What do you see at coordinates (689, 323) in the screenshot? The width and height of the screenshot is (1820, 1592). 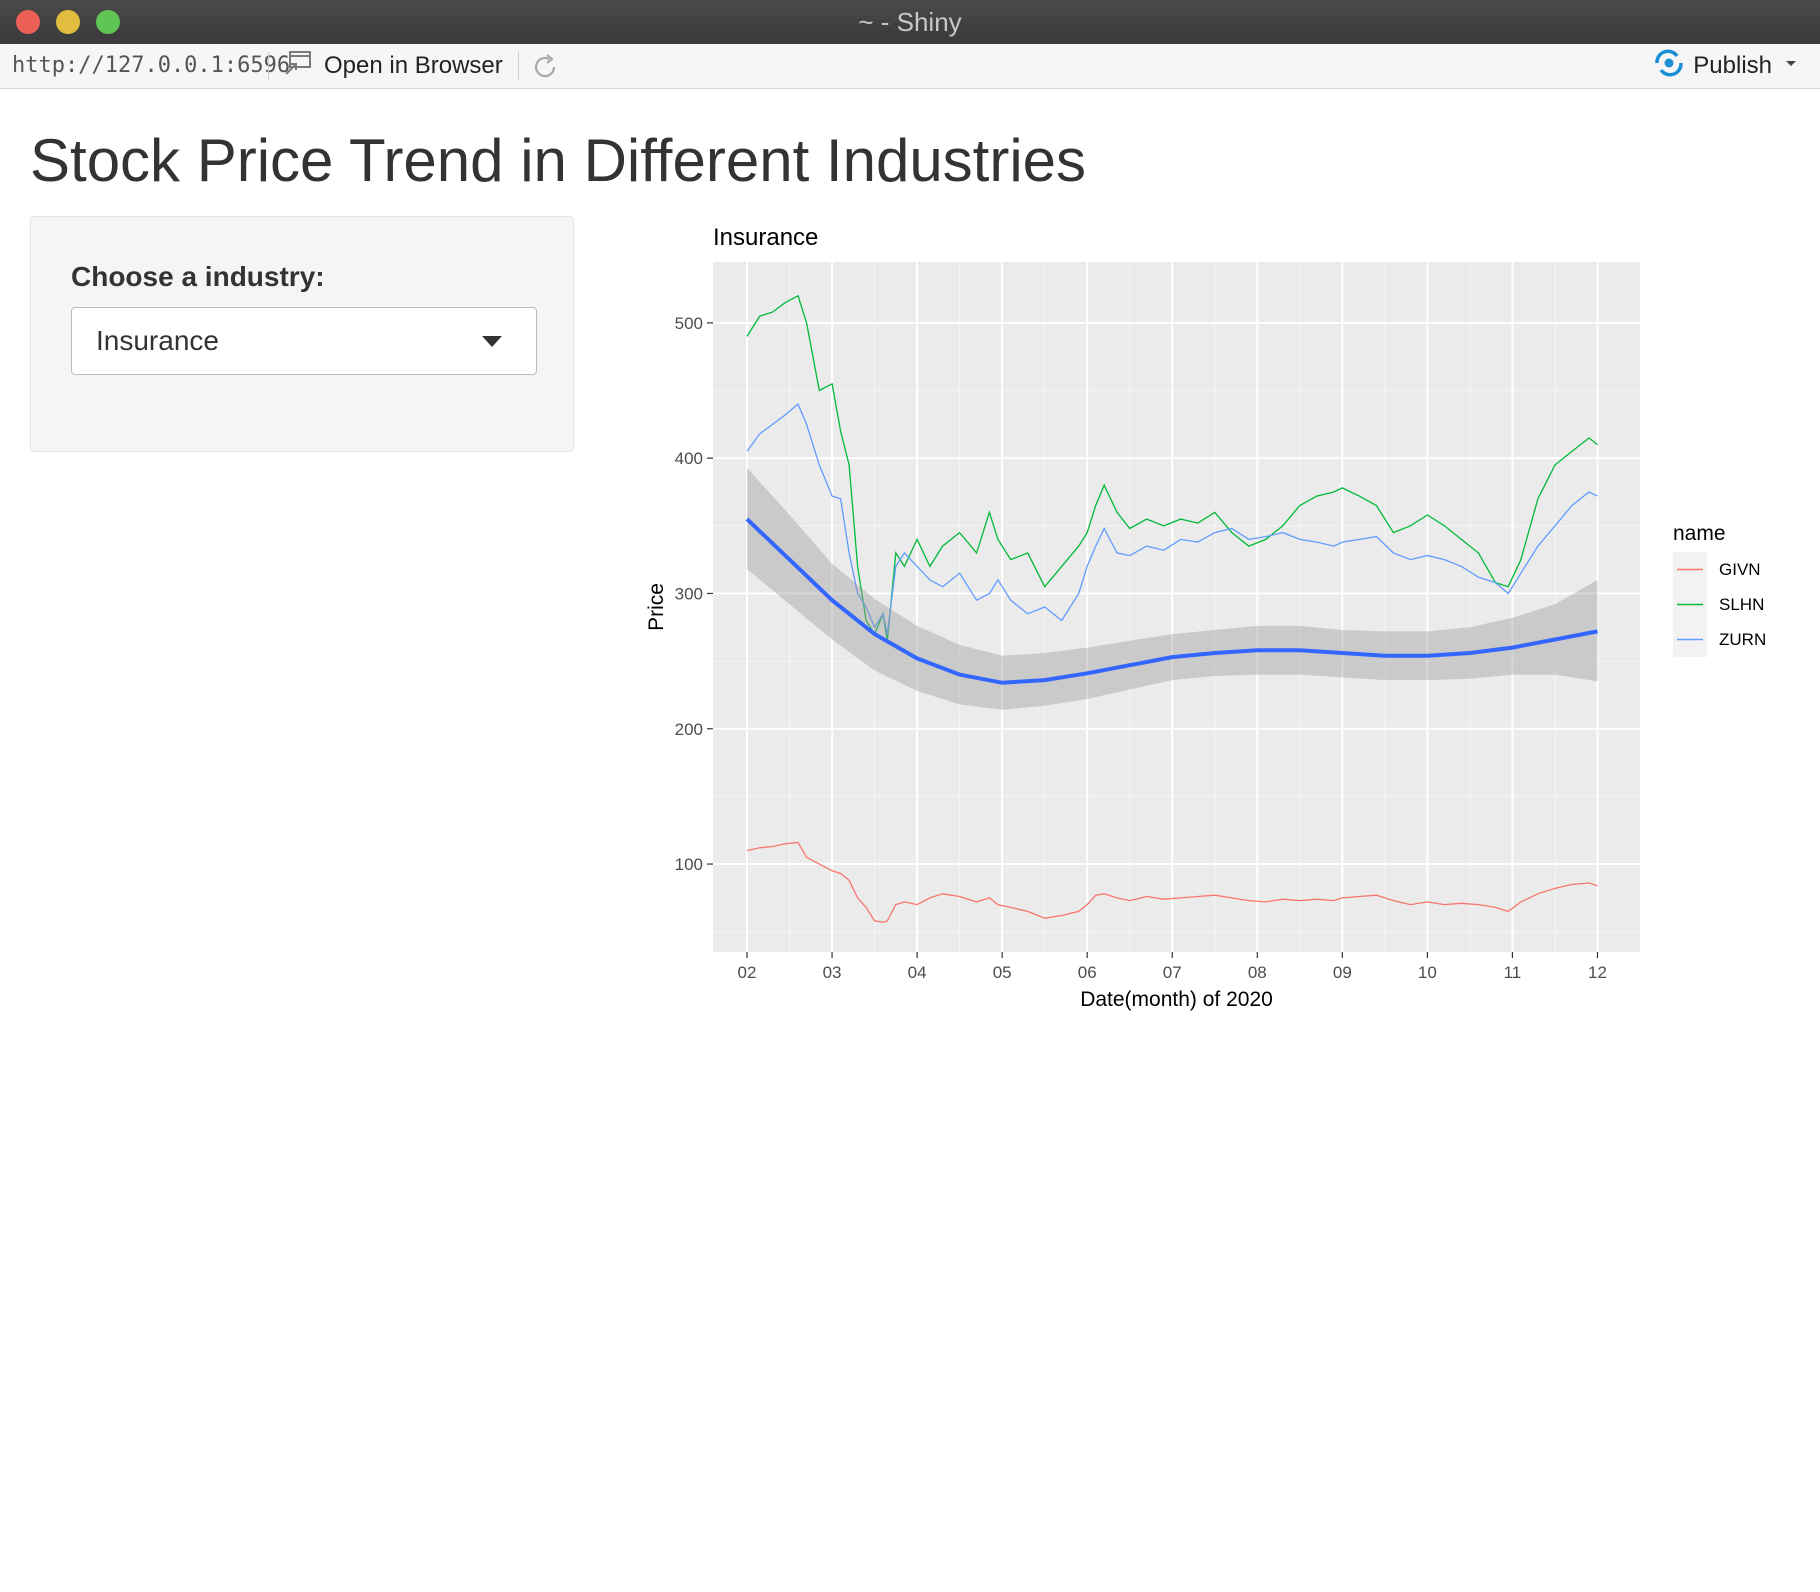 I see `y-tick-label: 500` at bounding box center [689, 323].